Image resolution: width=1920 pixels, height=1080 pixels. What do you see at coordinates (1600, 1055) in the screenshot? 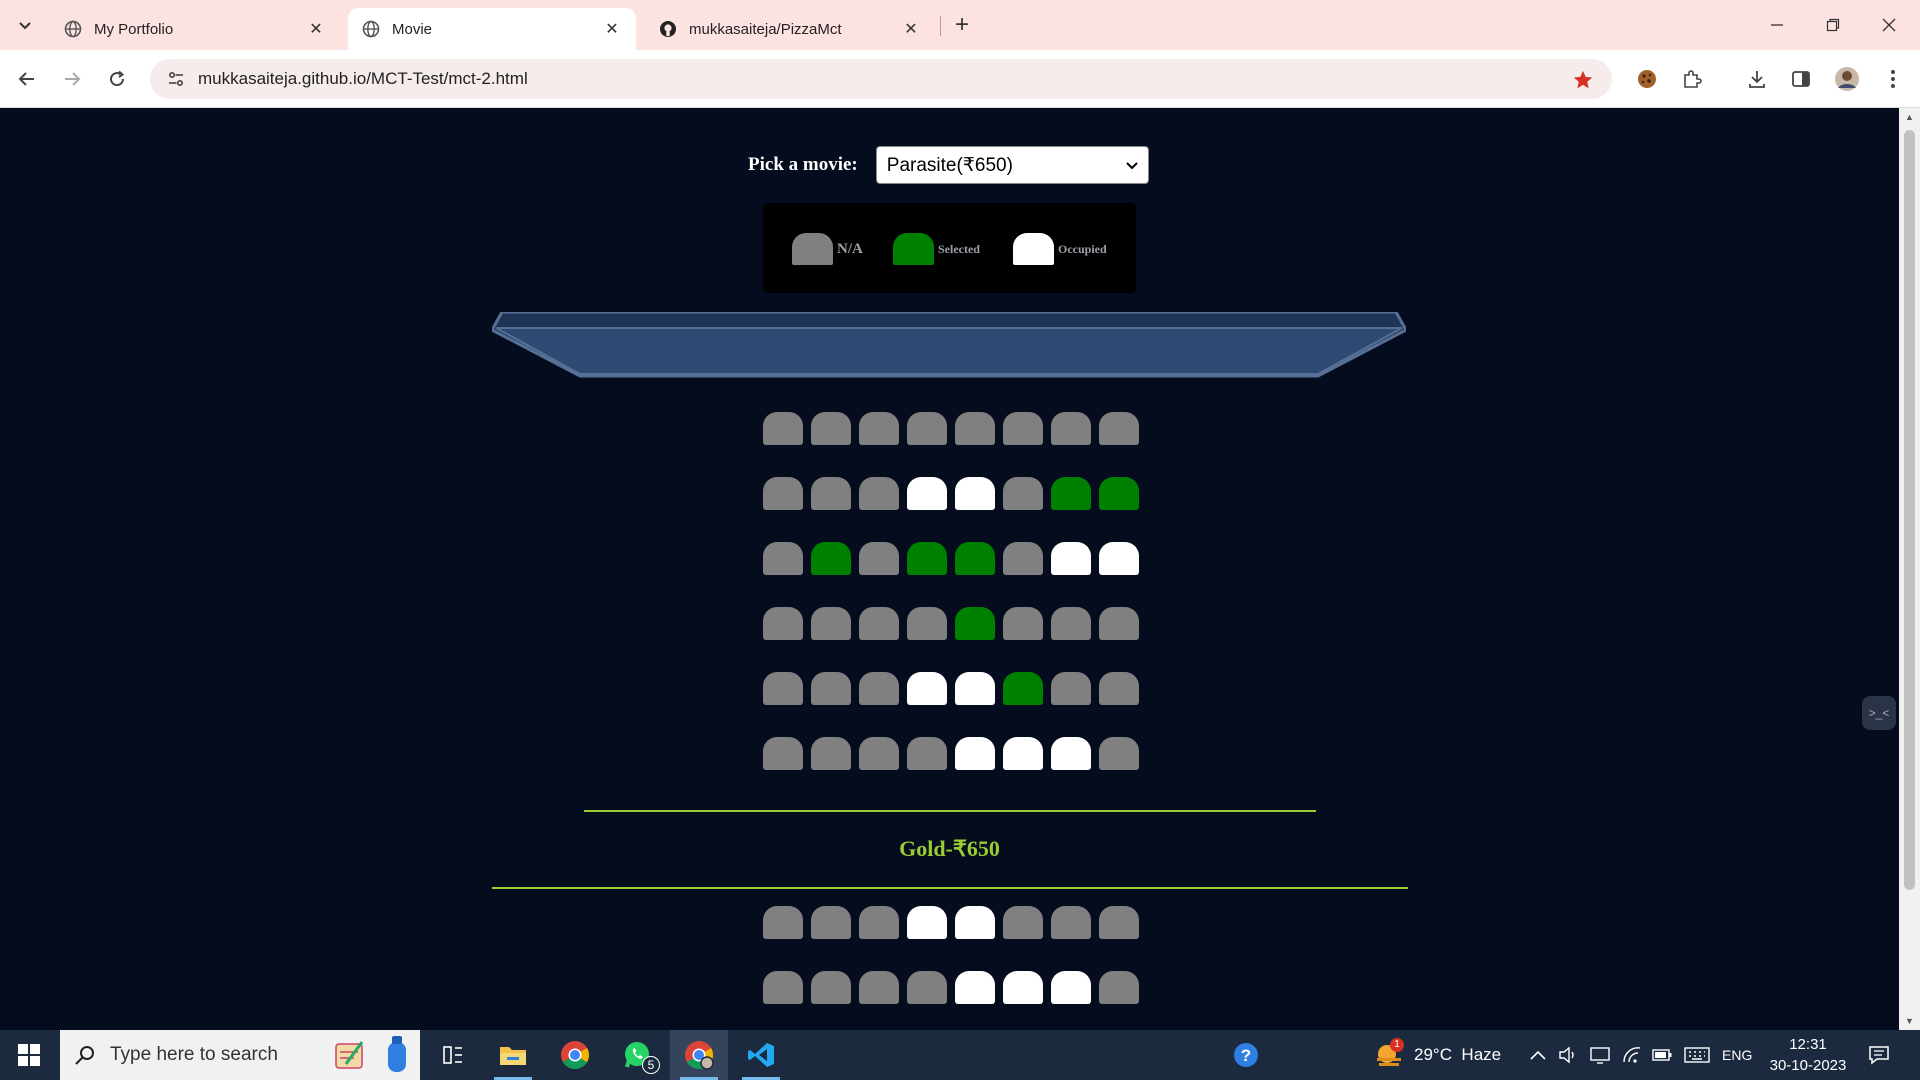
I see `display-icon` at bounding box center [1600, 1055].